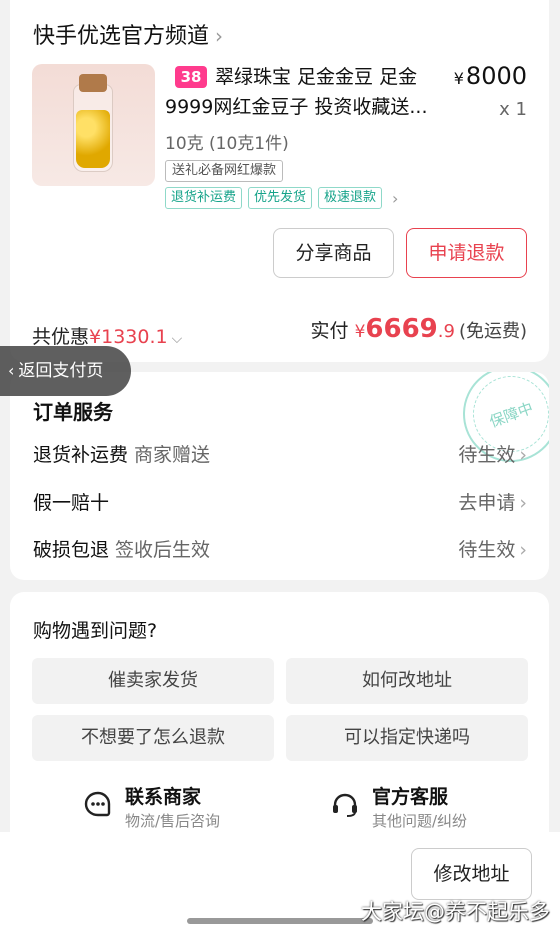  Describe the element at coordinates (163, 550) in the screenshot. I see `service-sub: 签收后生效` at that location.